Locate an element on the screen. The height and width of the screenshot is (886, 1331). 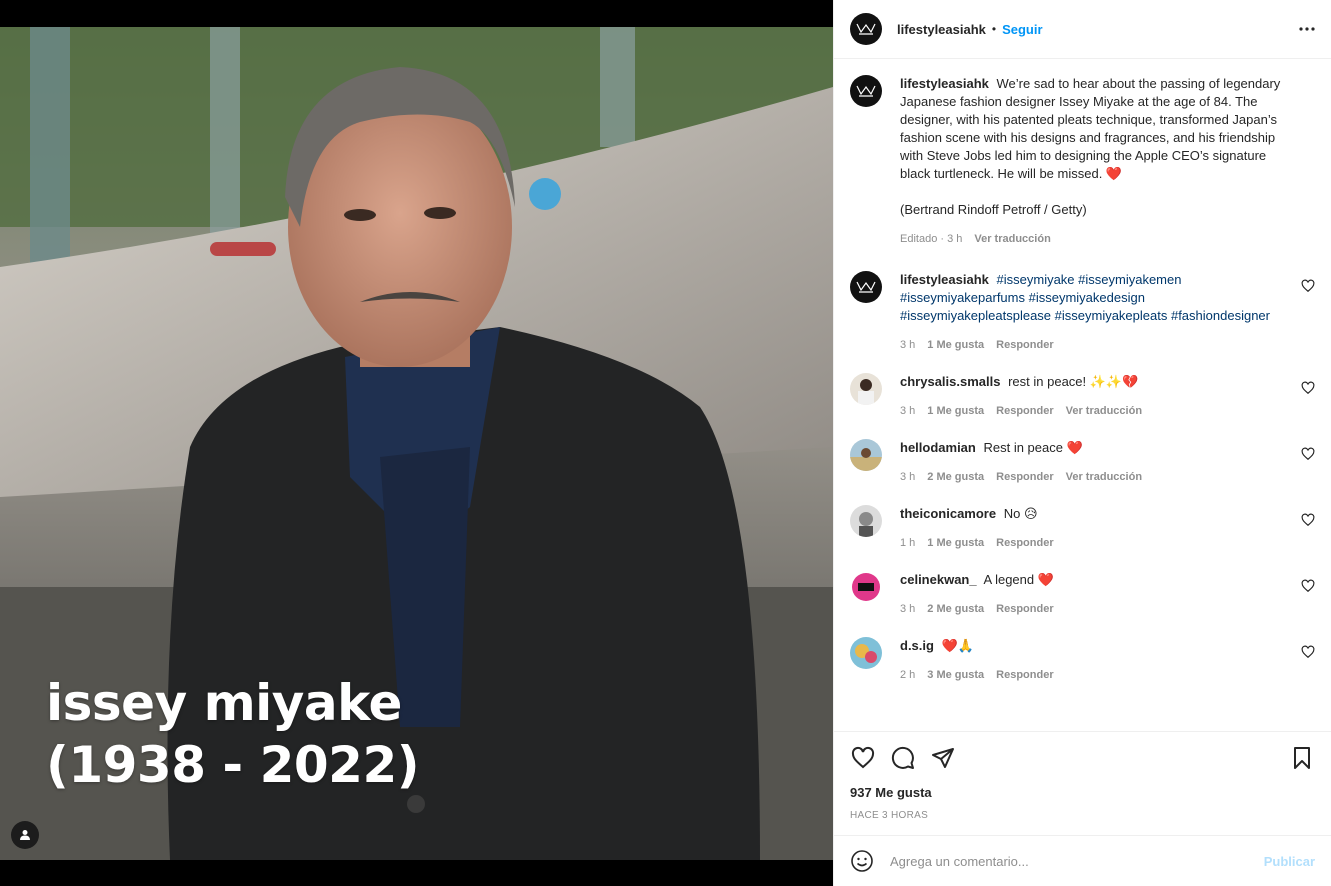
caption-time: Editado · 3 h is located at coordinates (931, 239).